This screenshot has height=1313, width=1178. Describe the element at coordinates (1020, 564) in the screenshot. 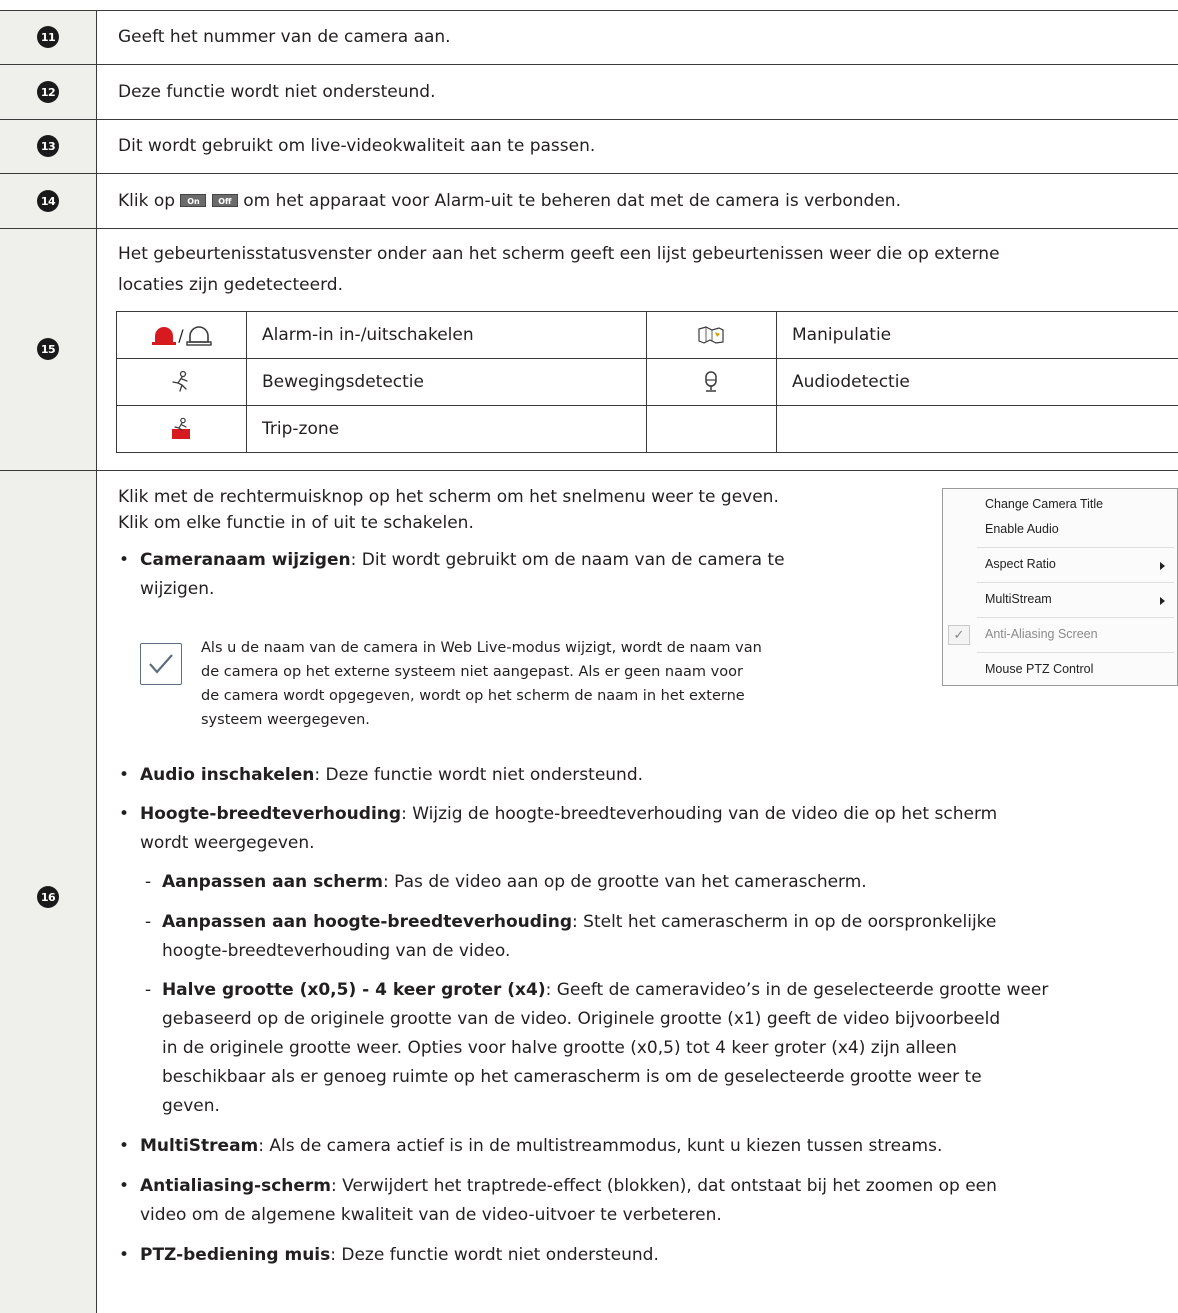

I see `menu-item-aspect-ratio: Aspect Ratio` at that location.